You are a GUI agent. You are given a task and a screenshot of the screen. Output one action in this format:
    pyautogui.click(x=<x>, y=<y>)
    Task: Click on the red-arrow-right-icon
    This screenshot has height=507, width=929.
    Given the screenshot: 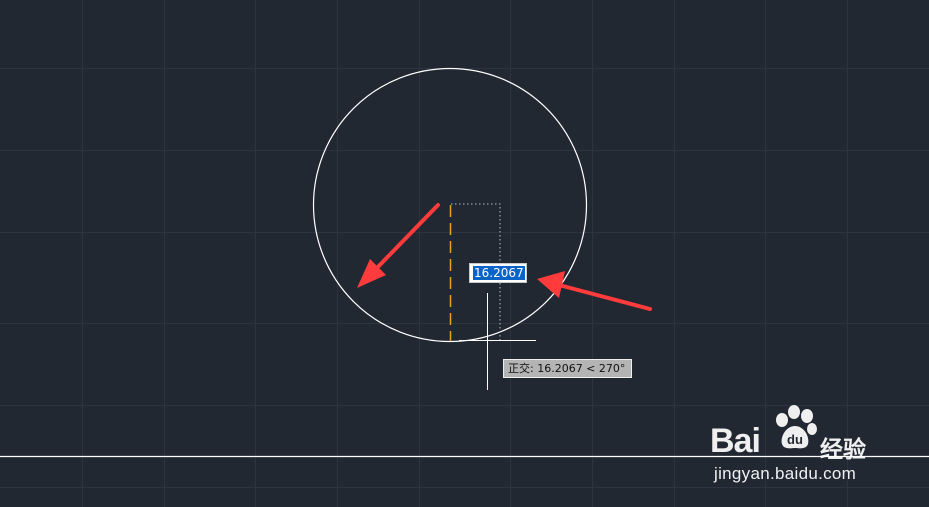 What is the action you would take?
    pyautogui.click(x=594, y=291)
    